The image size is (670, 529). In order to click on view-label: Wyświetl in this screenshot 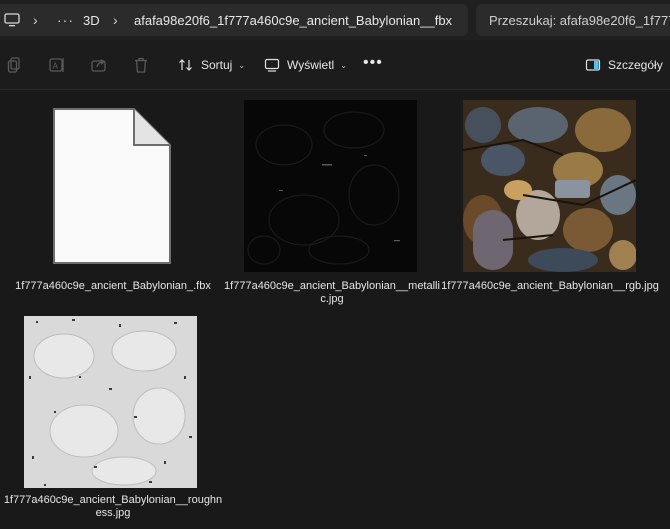, I will do `click(311, 65)`.